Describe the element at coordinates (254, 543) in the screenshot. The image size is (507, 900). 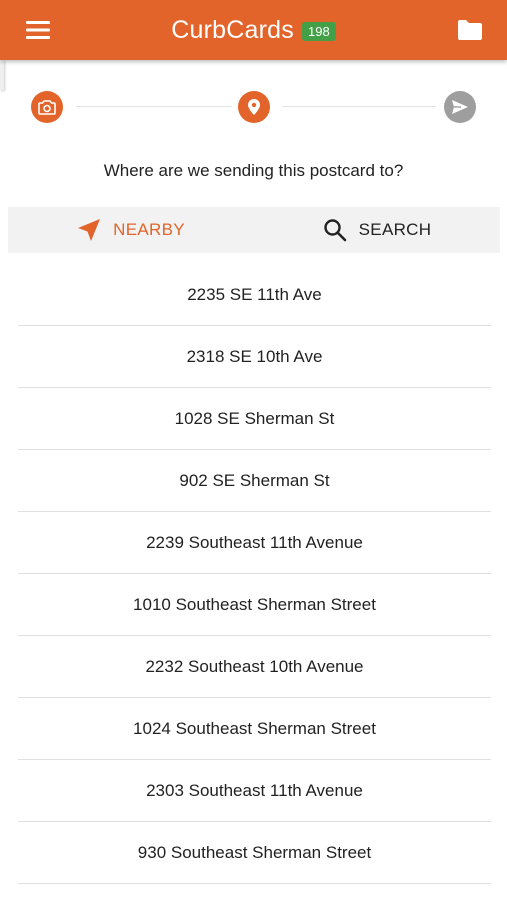
I see `address-item: 2239 Southeast 11th Avenue` at that location.